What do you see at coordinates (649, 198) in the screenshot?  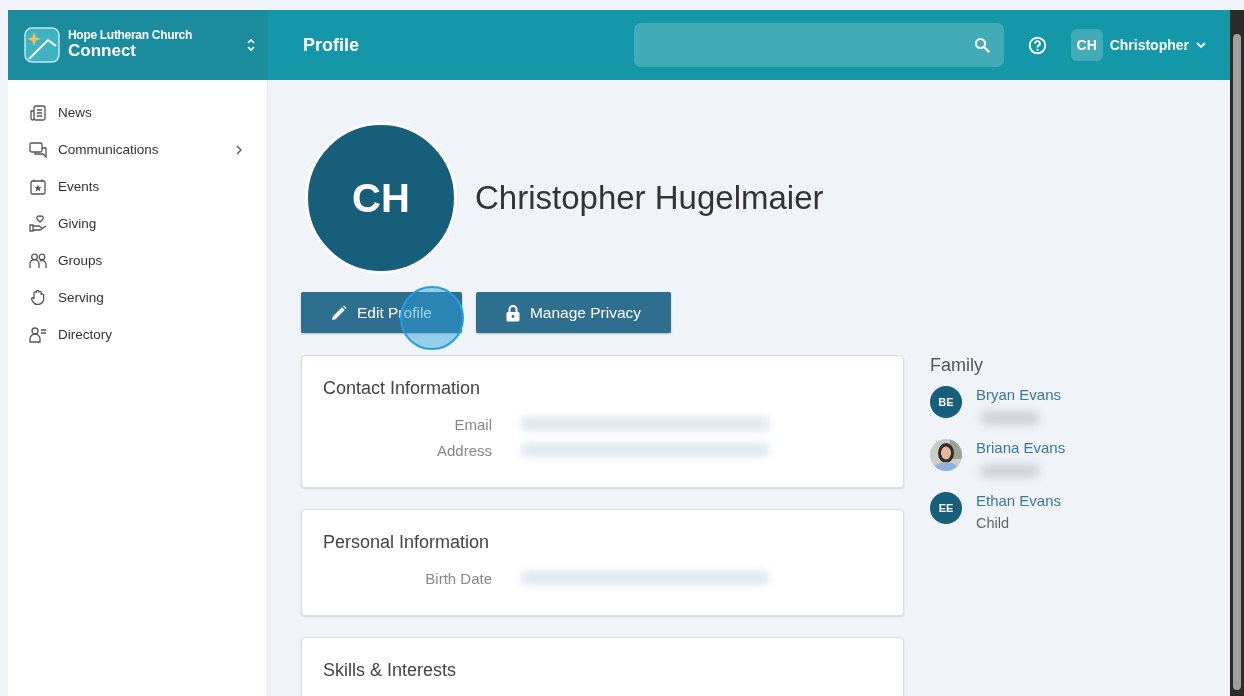 I see `profile-name: Christopher Hugelmaier` at bounding box center [649, 198].